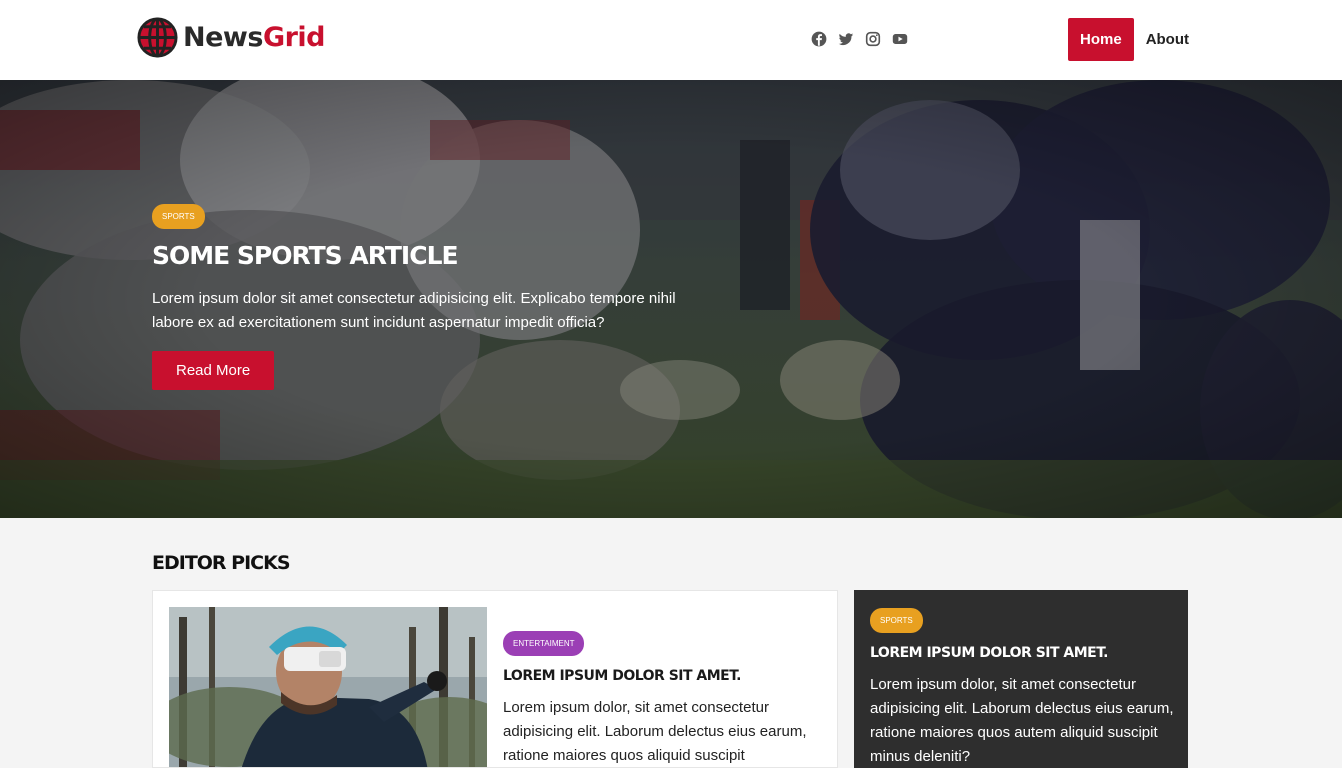 This screenshot has height=768, width=1342. Describe the element at coordinates (294, 37) in the screenshot. I see `logo-text-grid: Grid` at that location.